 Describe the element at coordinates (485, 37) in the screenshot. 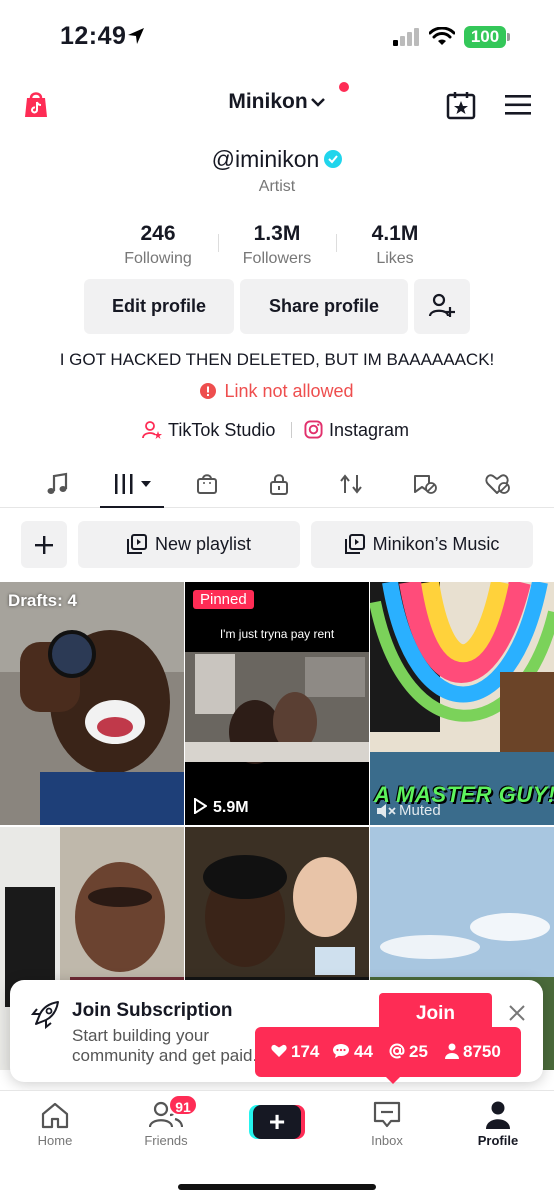

I see `battery-indicator: 100` at that location.